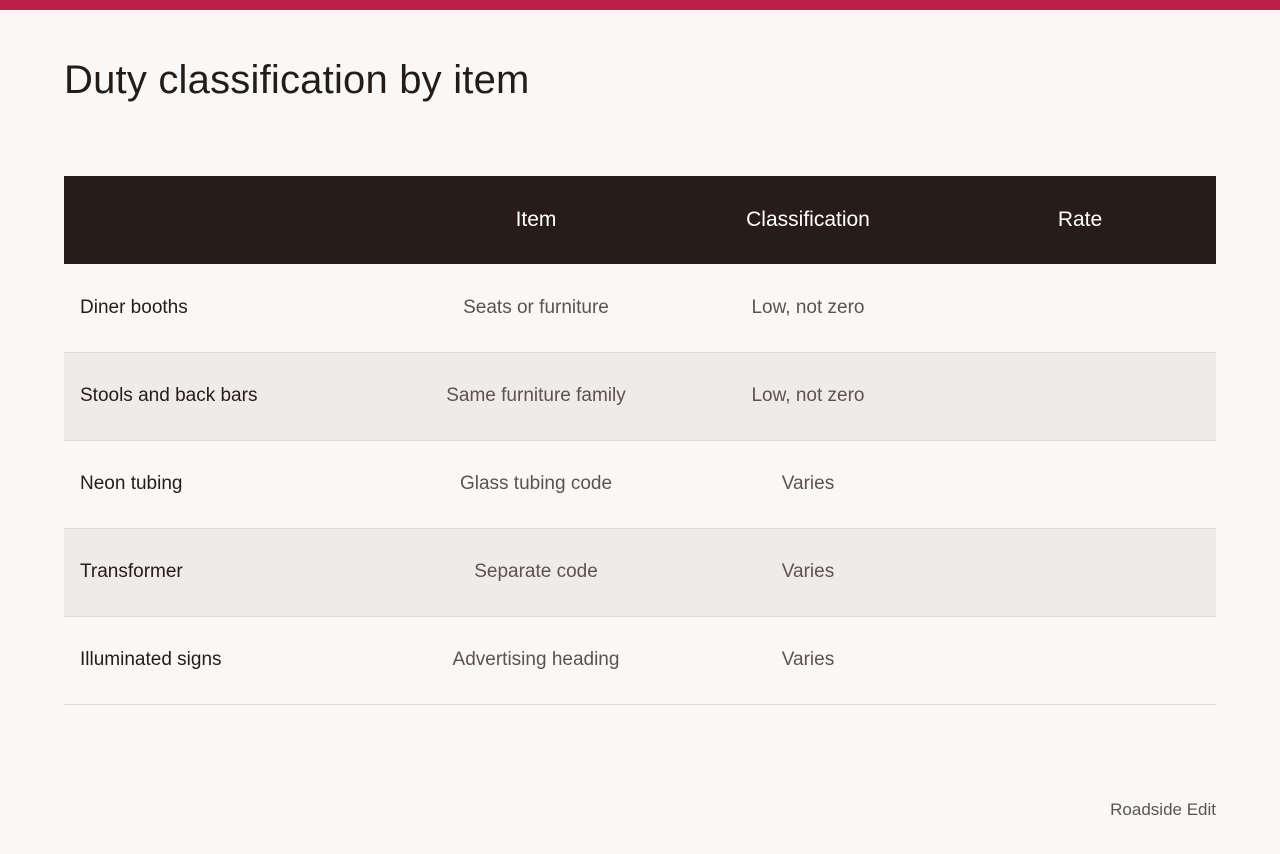 This screenshot has width=1280, height=854. I want to click on footer-brand: Roadside Edit, so click(1163, 809).